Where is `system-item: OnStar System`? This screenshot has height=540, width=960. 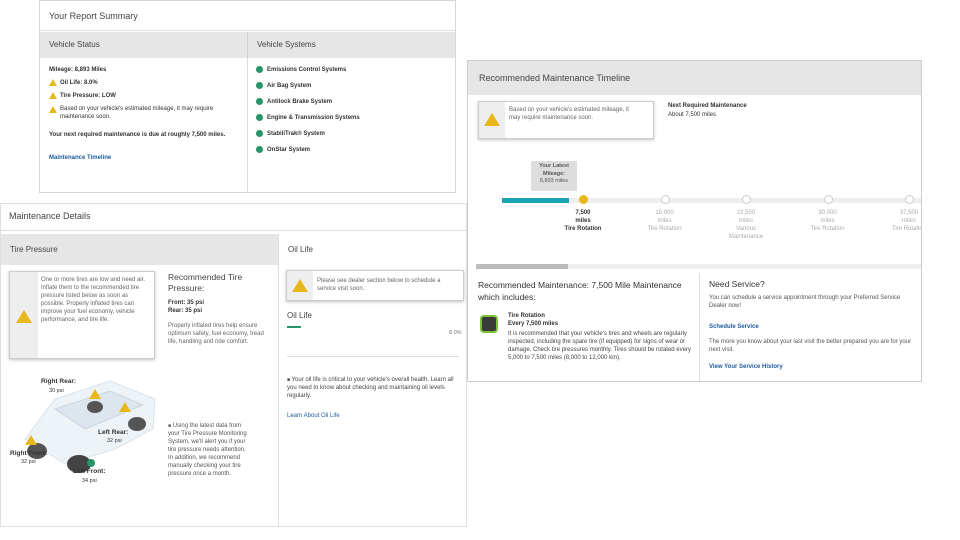
system-item: OnStar System is located at coordinates (353, 150).